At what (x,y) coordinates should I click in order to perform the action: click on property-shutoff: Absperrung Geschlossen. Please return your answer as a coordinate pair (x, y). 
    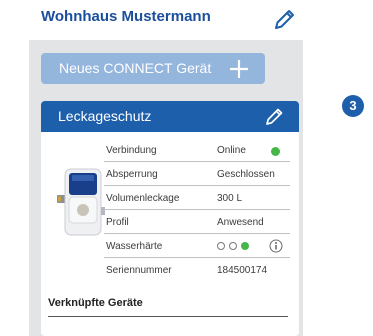
    Looking at the image, I should click on (197, 174).